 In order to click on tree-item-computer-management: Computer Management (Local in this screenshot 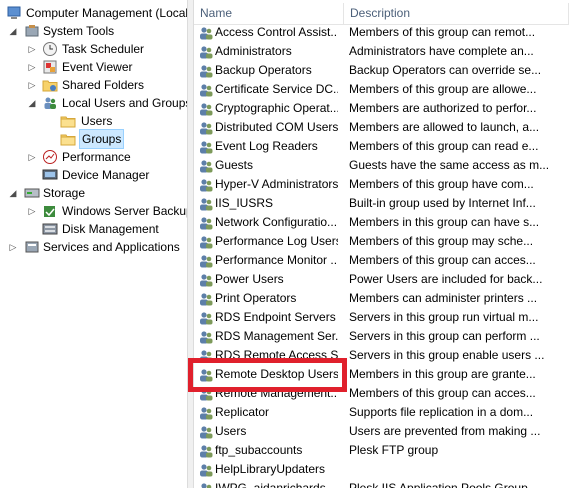, I will do `click(93, 13)`.